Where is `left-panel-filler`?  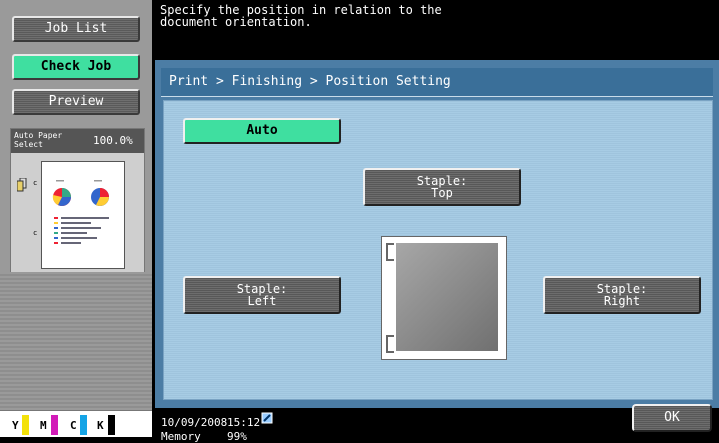 left-panel-filler is located at coordinates (76, 341).